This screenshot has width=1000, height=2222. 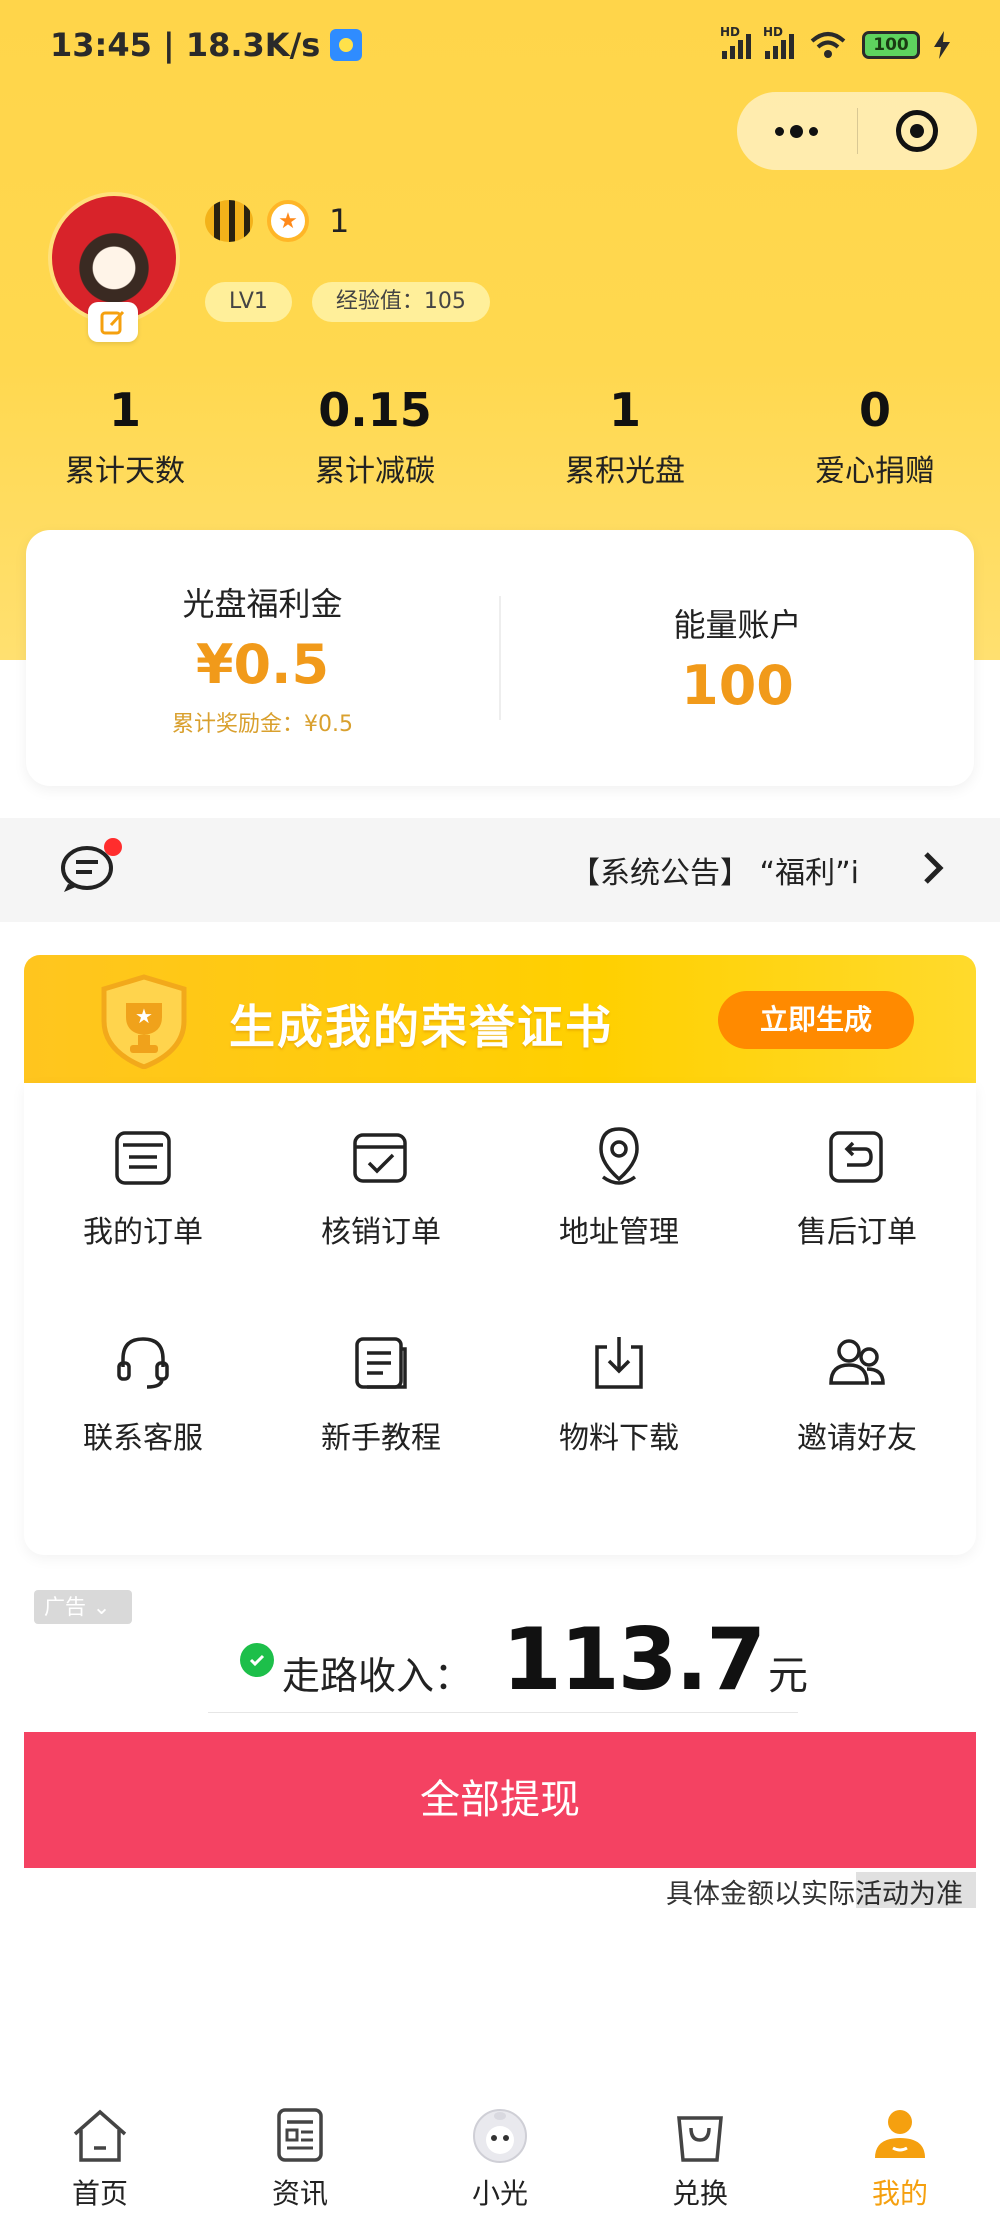 I want to click on location-pin-icon, so click(x=619, y=1156).